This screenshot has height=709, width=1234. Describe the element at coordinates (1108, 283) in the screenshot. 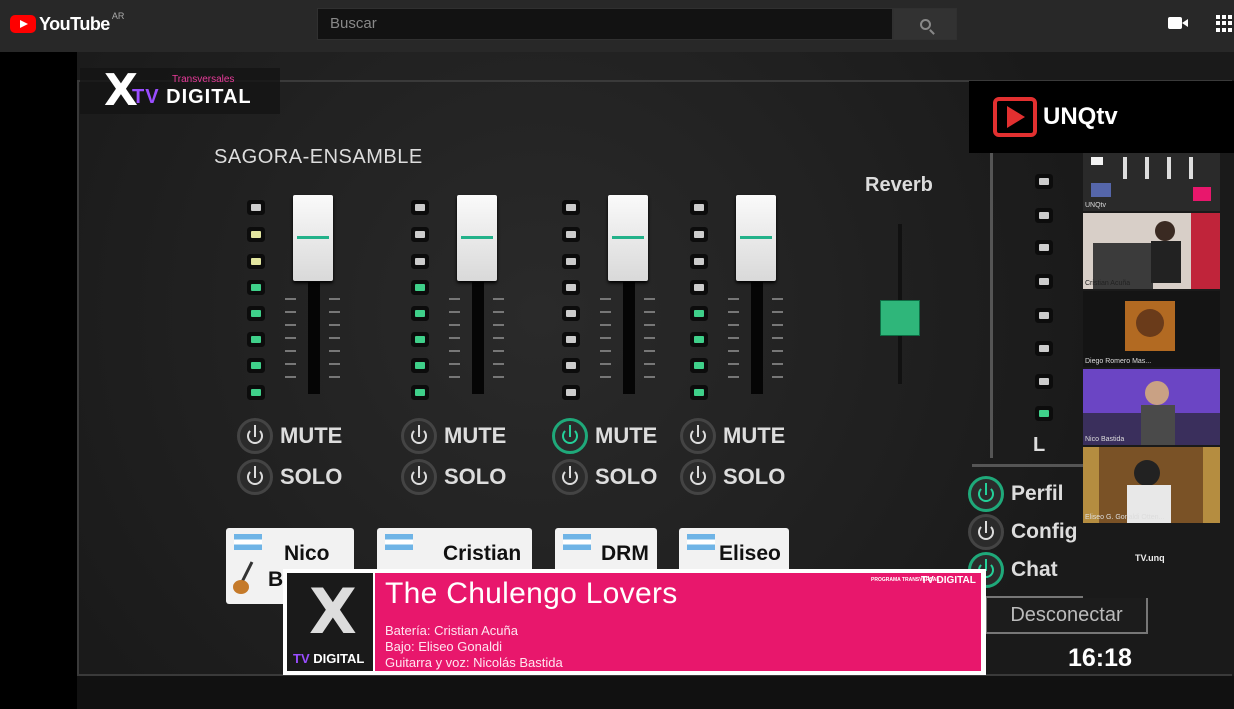

I see `participant-name: Cristian Acuña` at that location.